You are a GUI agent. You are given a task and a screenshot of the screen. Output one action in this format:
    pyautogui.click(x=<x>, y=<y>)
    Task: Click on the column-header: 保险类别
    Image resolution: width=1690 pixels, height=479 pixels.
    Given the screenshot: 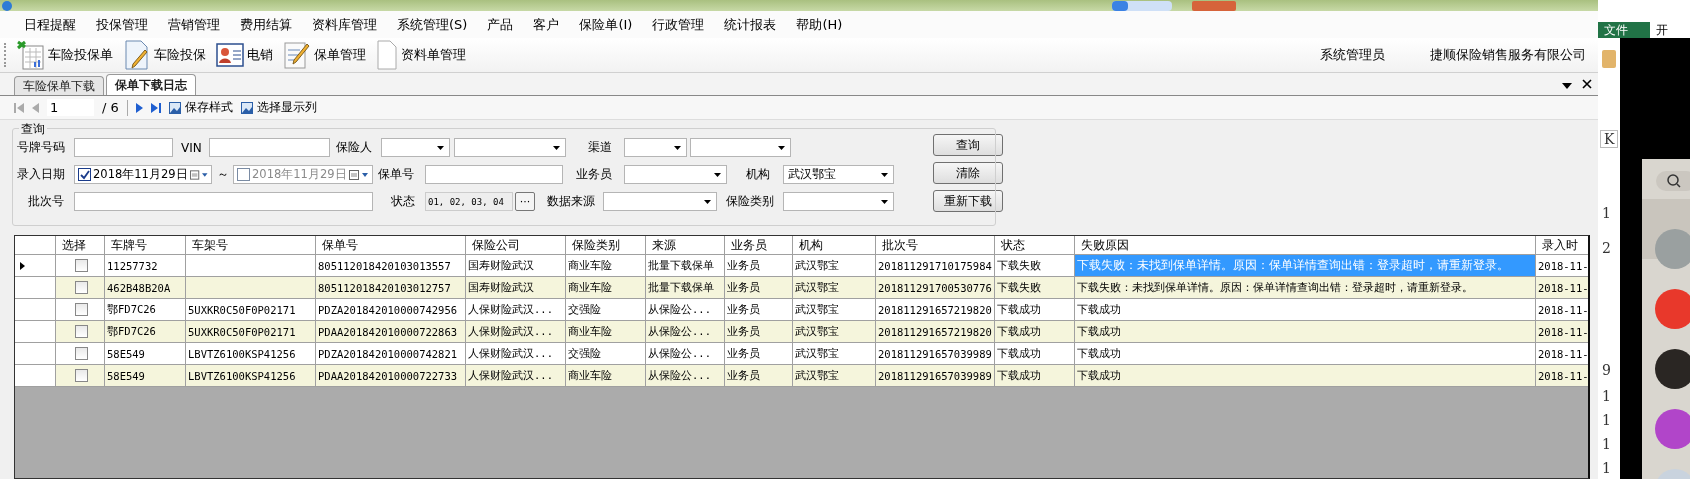 What is the action you would take?
    pyautogui.click(x=606, y=245)
    